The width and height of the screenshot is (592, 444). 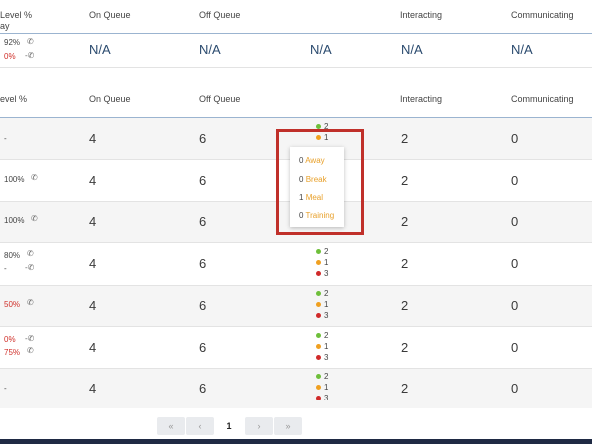 I want to click on row-pct1: 0%, so click(x=10, y=339).